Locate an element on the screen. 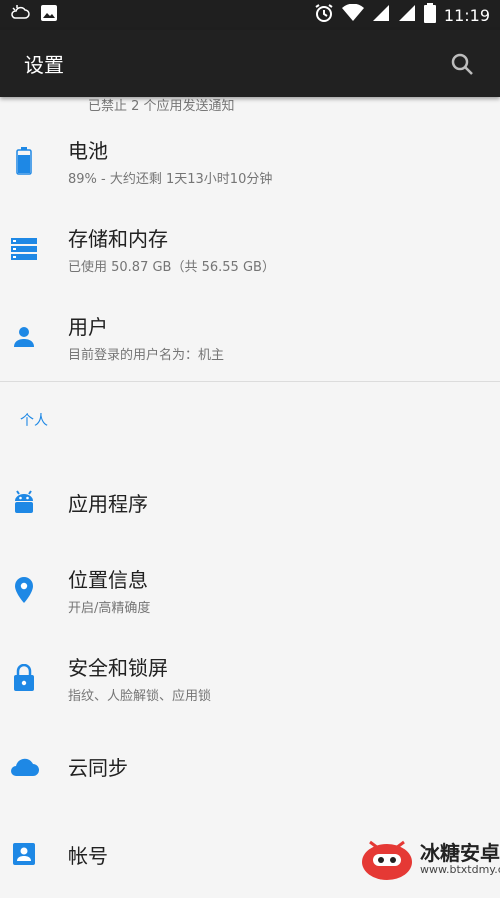  list-item-subtitle: 已使用 50.87 GB（共 56.55 GB） is located at coordinates (171, 267).